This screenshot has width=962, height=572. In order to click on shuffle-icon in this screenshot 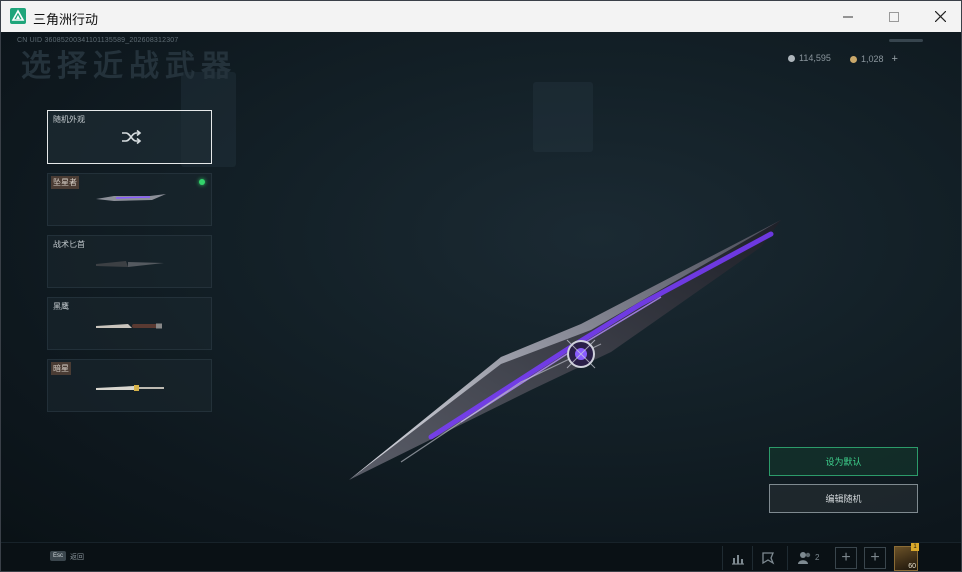, I will do `click(132, 137)`.